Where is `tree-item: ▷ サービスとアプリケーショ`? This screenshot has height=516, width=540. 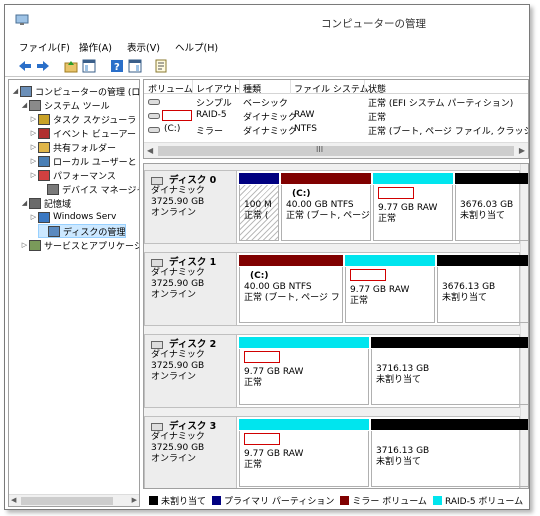
tree-item: ▷ サービスとアプリケーショ is located at coordinates (79, 245).